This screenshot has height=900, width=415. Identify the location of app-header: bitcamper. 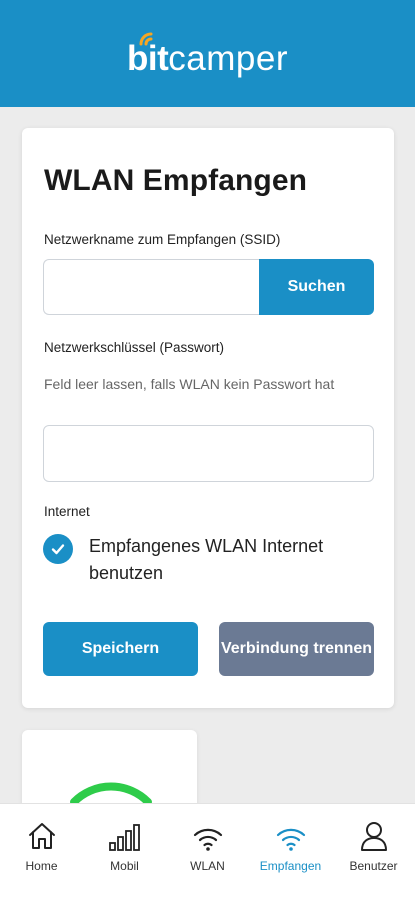
(207, 53).